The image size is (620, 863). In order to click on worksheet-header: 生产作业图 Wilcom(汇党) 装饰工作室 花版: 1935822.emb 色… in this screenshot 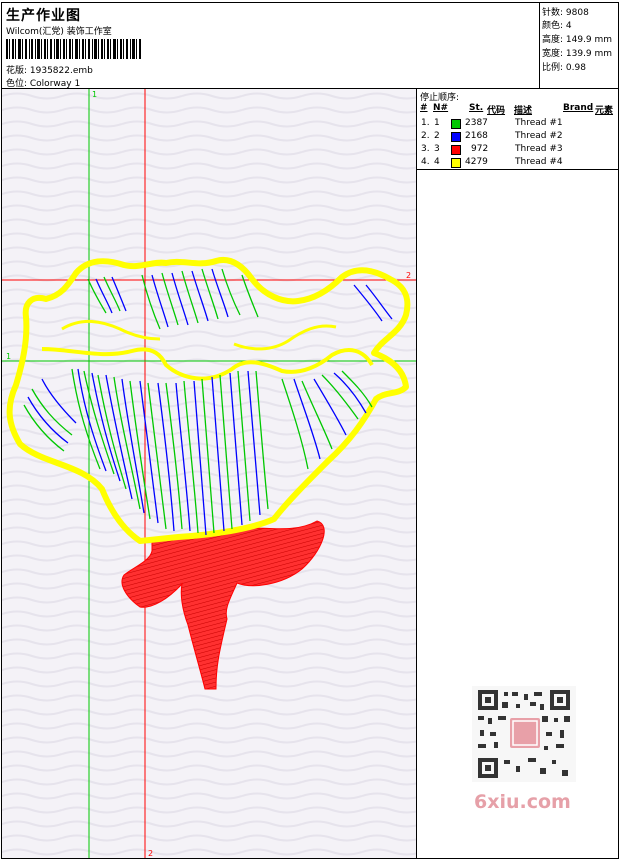, I will do `click(310, 46)`.